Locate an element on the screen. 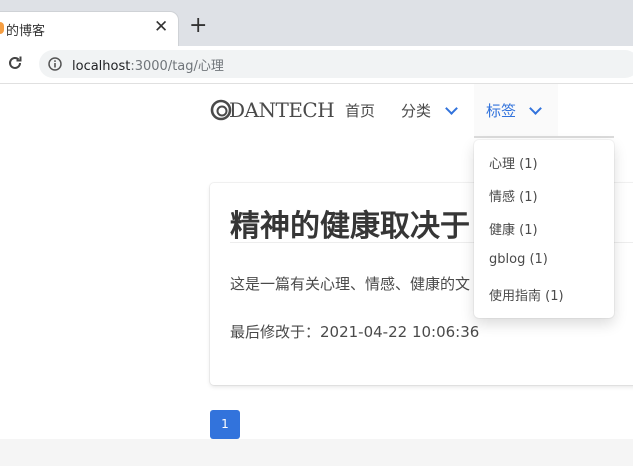 Image resolution: width=633 pixels, height=466 pixels. post-description: 这是一篇有关心理、情感、健康的文 is located at coordinates (350, 284).